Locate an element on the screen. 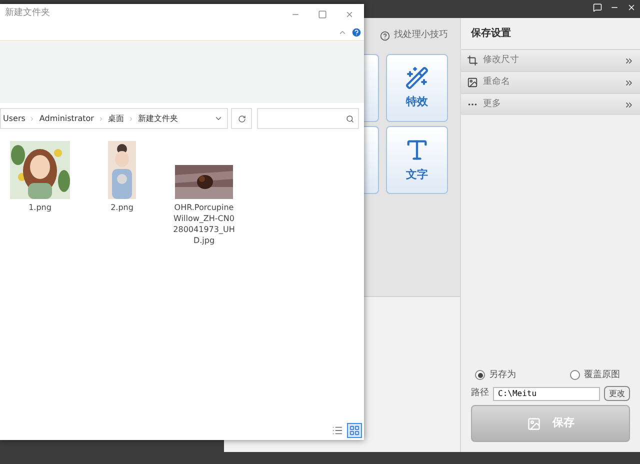 The image size is (640, 464). file-name: OHR.PorcupineWillow_ZH-CN0280041973_UHD.jpg is located at coordinates (204, 224).